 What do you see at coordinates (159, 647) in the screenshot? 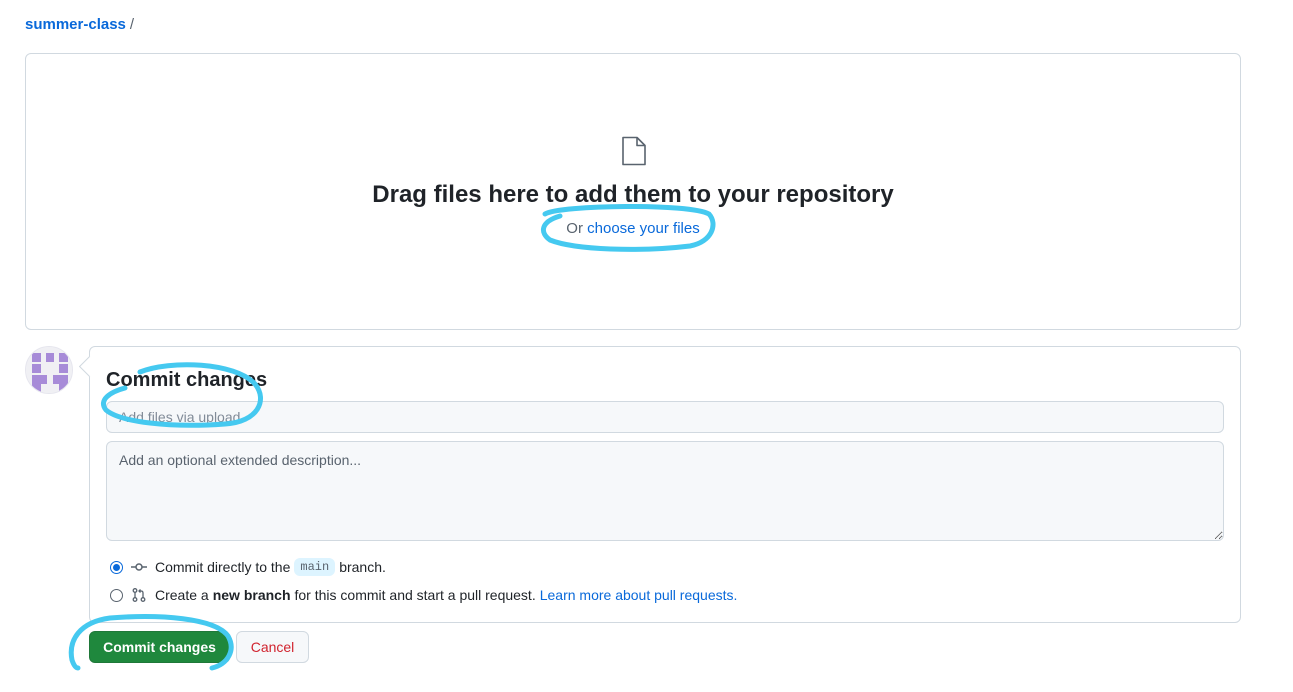
I see `commit-changes-button: Commit changes` at bounding box center [159, 647].